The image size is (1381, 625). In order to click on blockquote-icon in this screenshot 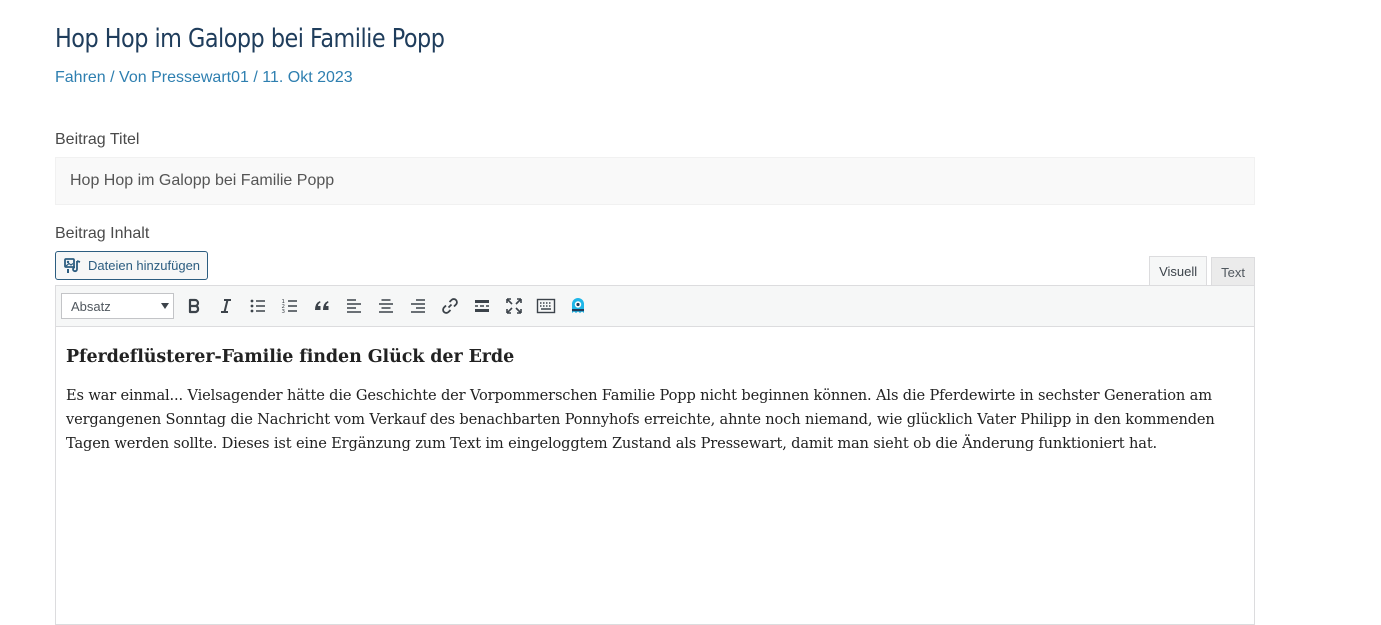, I will do `click(322, 305)`.